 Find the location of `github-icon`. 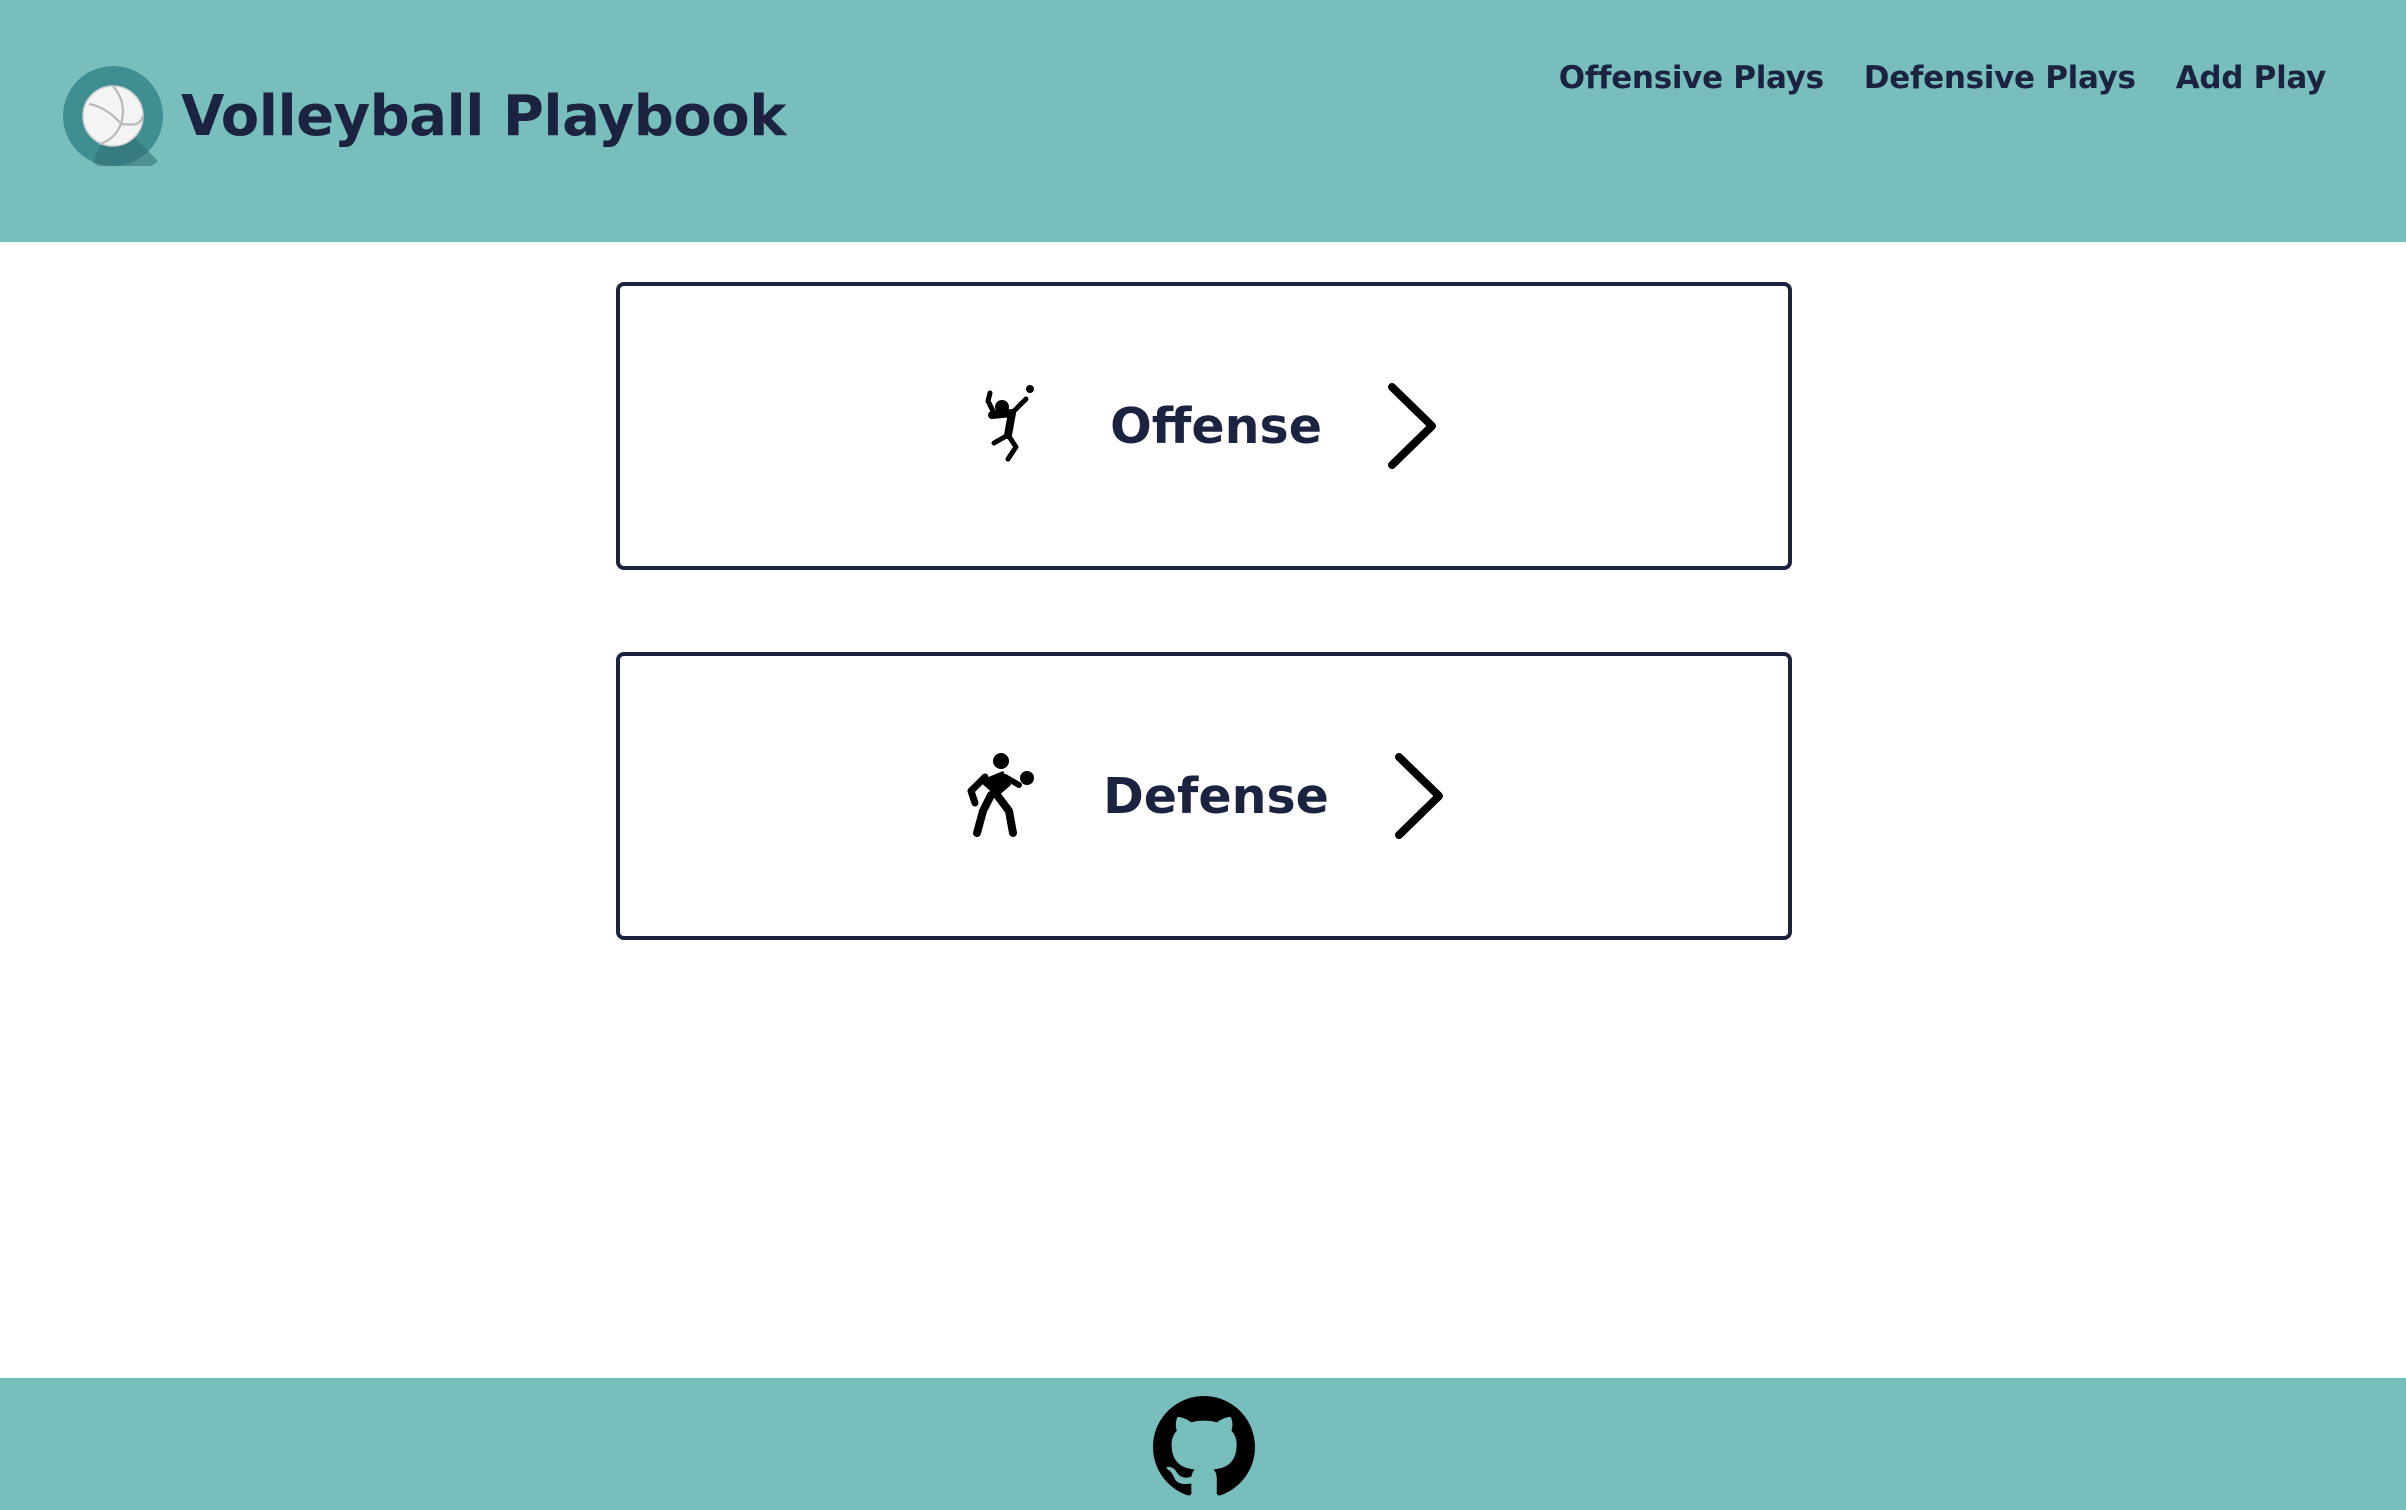

github-icon is located at coordinates (1204, 1446).